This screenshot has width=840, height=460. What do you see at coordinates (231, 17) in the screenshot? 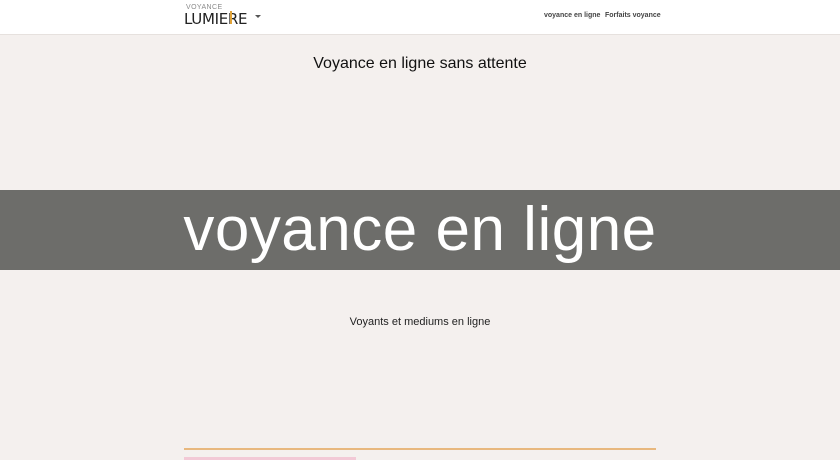
I see `logo-accent-mark` at bounding box center [231, 17].